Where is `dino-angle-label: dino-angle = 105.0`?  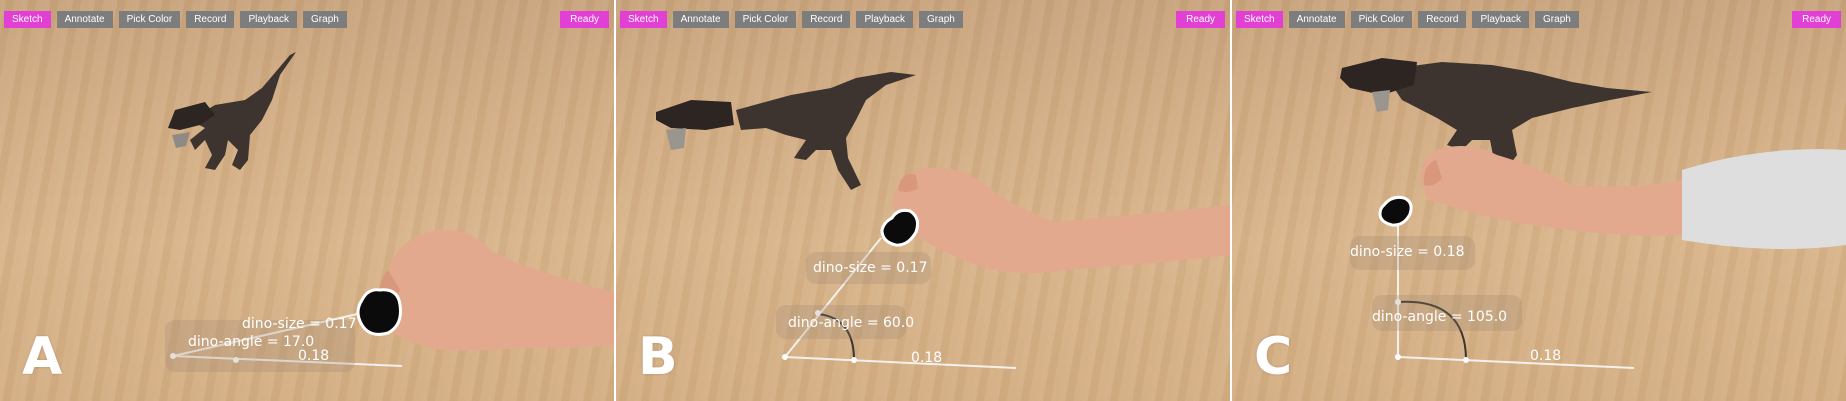 dino-angle-label: dino-angle = 105.0 is located at coordinates (1439, 317).